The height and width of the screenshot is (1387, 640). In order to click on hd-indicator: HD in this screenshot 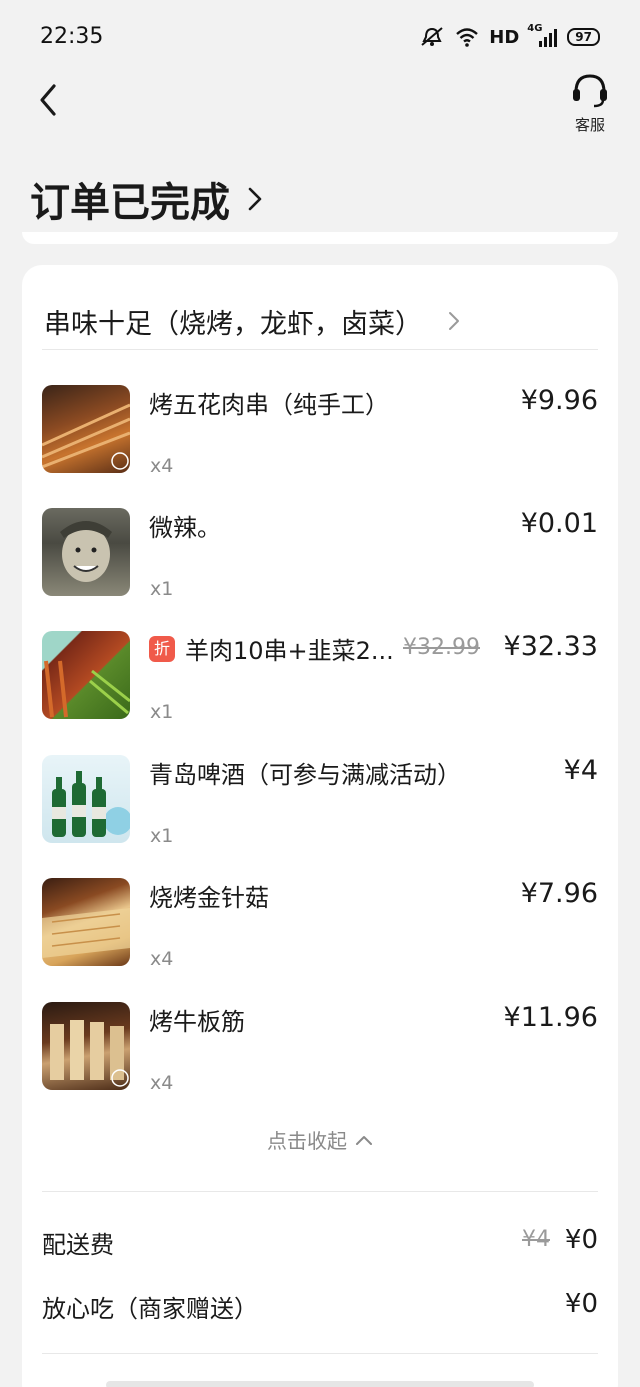, I will do `click(504, 37)`.